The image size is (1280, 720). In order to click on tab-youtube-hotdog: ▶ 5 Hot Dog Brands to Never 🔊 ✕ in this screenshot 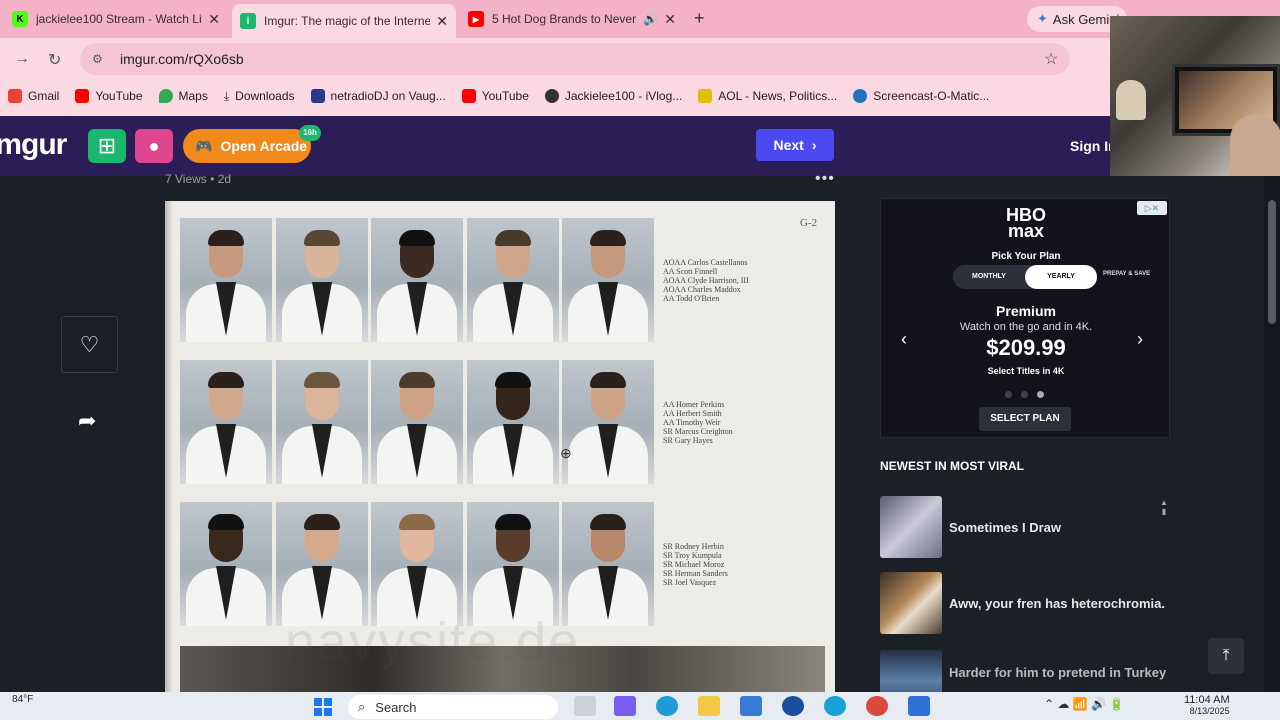, I will do `click(572, 19)`.